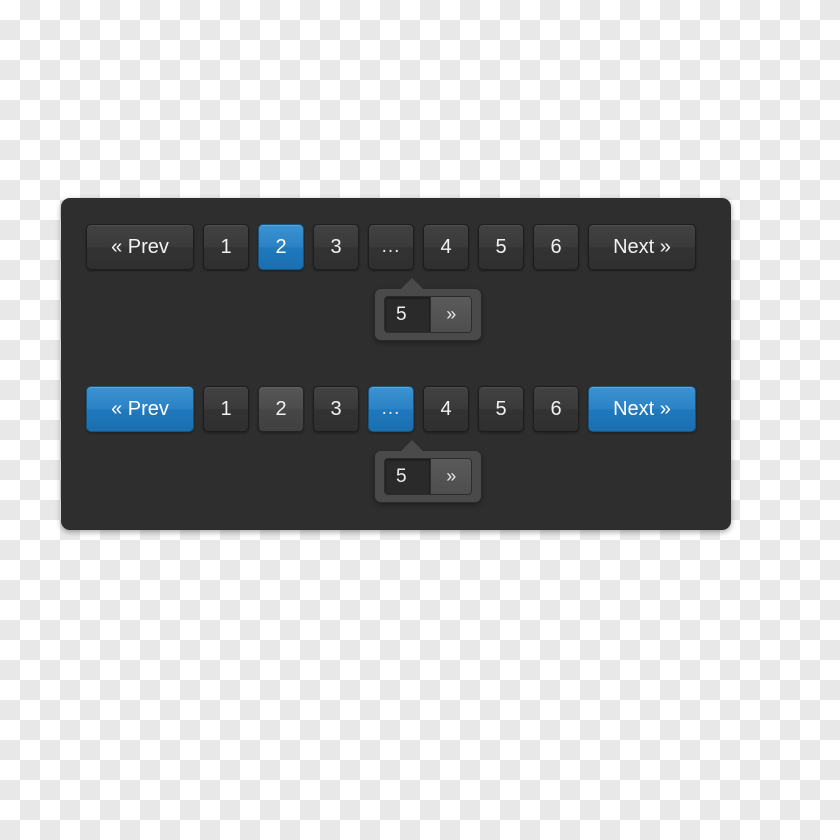 This screenshot has height=840, width=840. I want to click on jump-to-page-go-button: », so click(450, 314).